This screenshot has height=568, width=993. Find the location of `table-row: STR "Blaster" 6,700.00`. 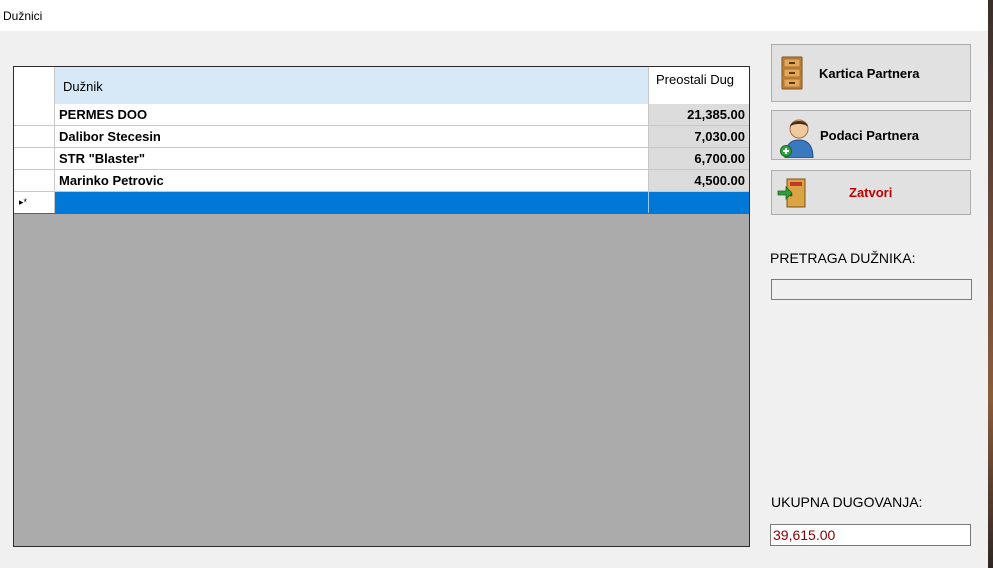

table-row: STR "Blaster" 6,700.00 is located at coordinates (381, 159).